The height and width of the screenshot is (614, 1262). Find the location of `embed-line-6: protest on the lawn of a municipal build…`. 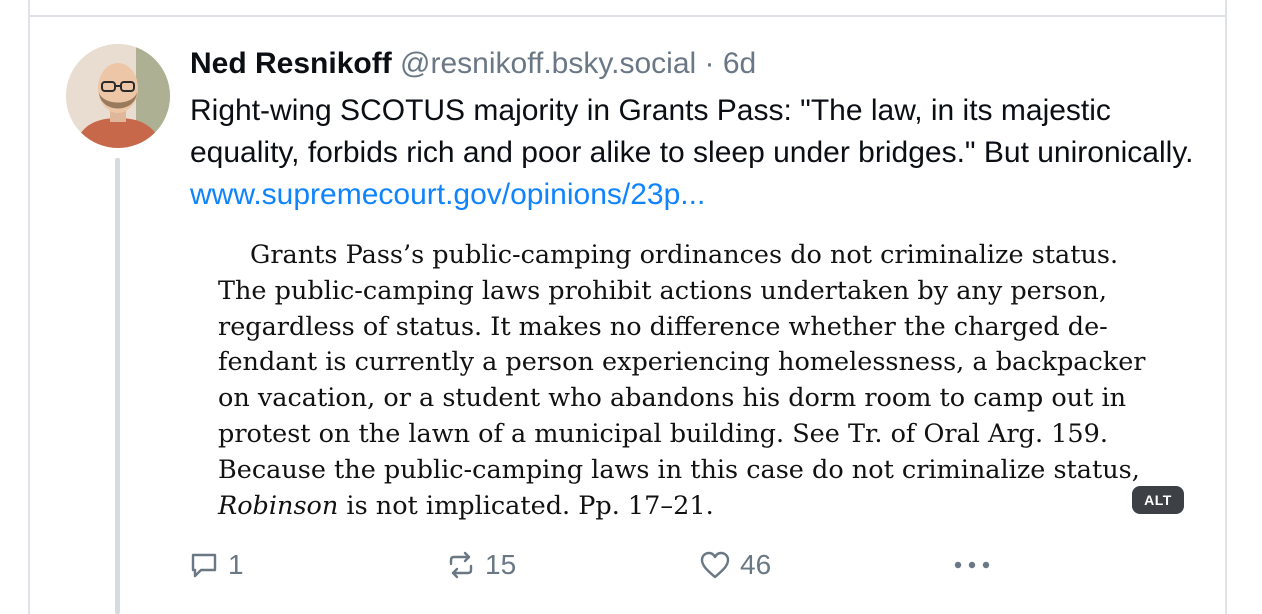

embed-line-6: protest on the lawn of a municipal build… is located at coordinates (663, 434).